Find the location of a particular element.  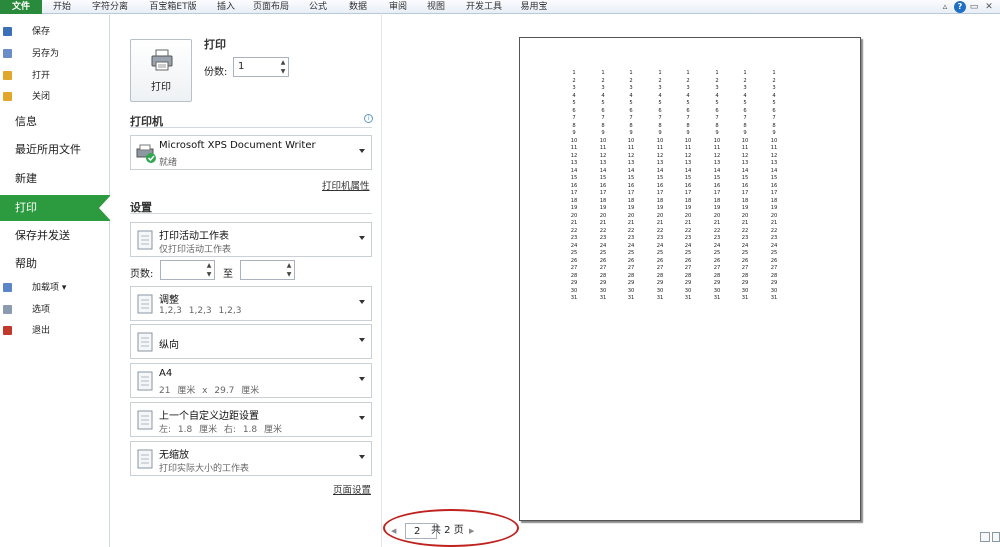

nav-item: 选项 is located at coordinates (55, 310).